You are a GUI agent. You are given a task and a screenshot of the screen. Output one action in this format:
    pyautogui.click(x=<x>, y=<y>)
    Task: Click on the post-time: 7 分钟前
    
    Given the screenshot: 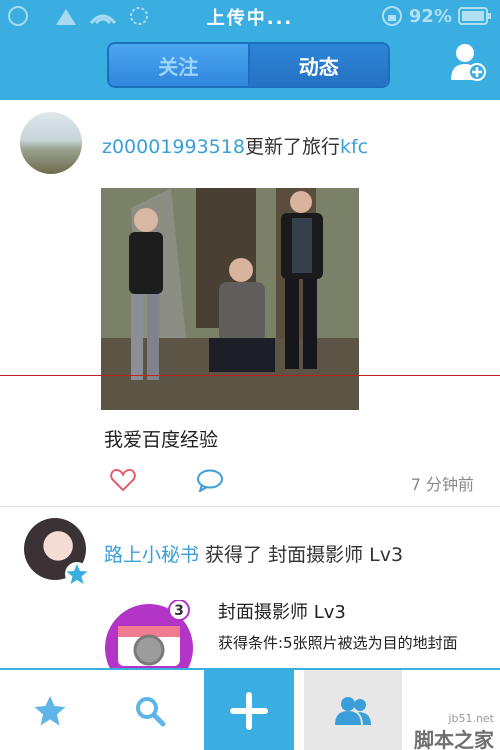 What is the action you would take?
    pyautogui.click(x=442, y=484)
    